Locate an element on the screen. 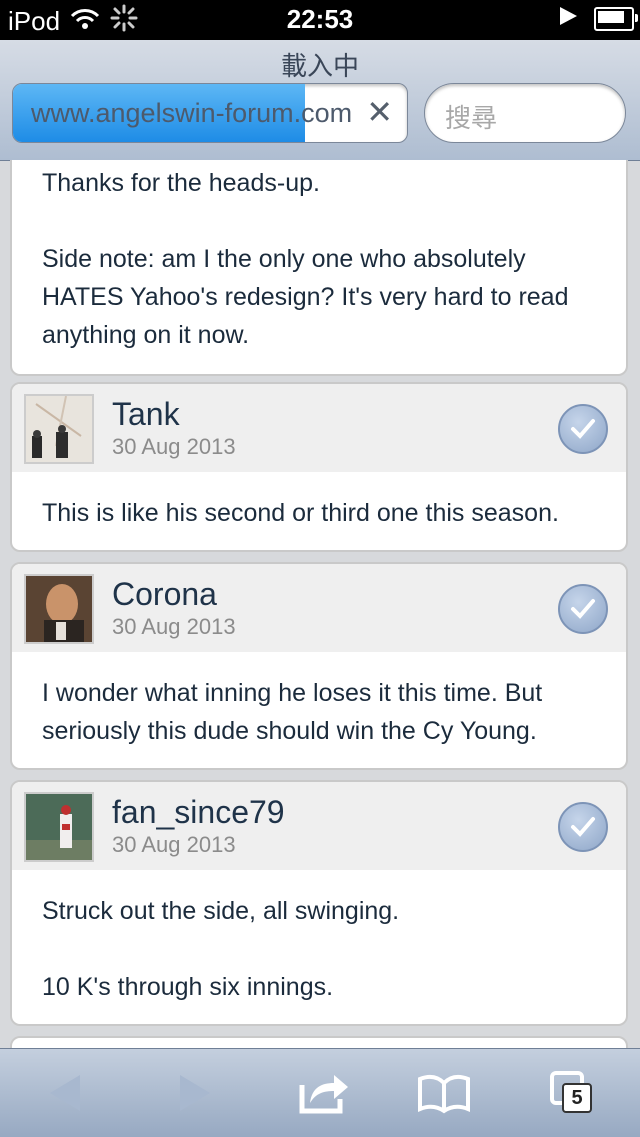 The width and height of the screenshot is (640, 1137). post-card is located at coordinates (319, 1042).